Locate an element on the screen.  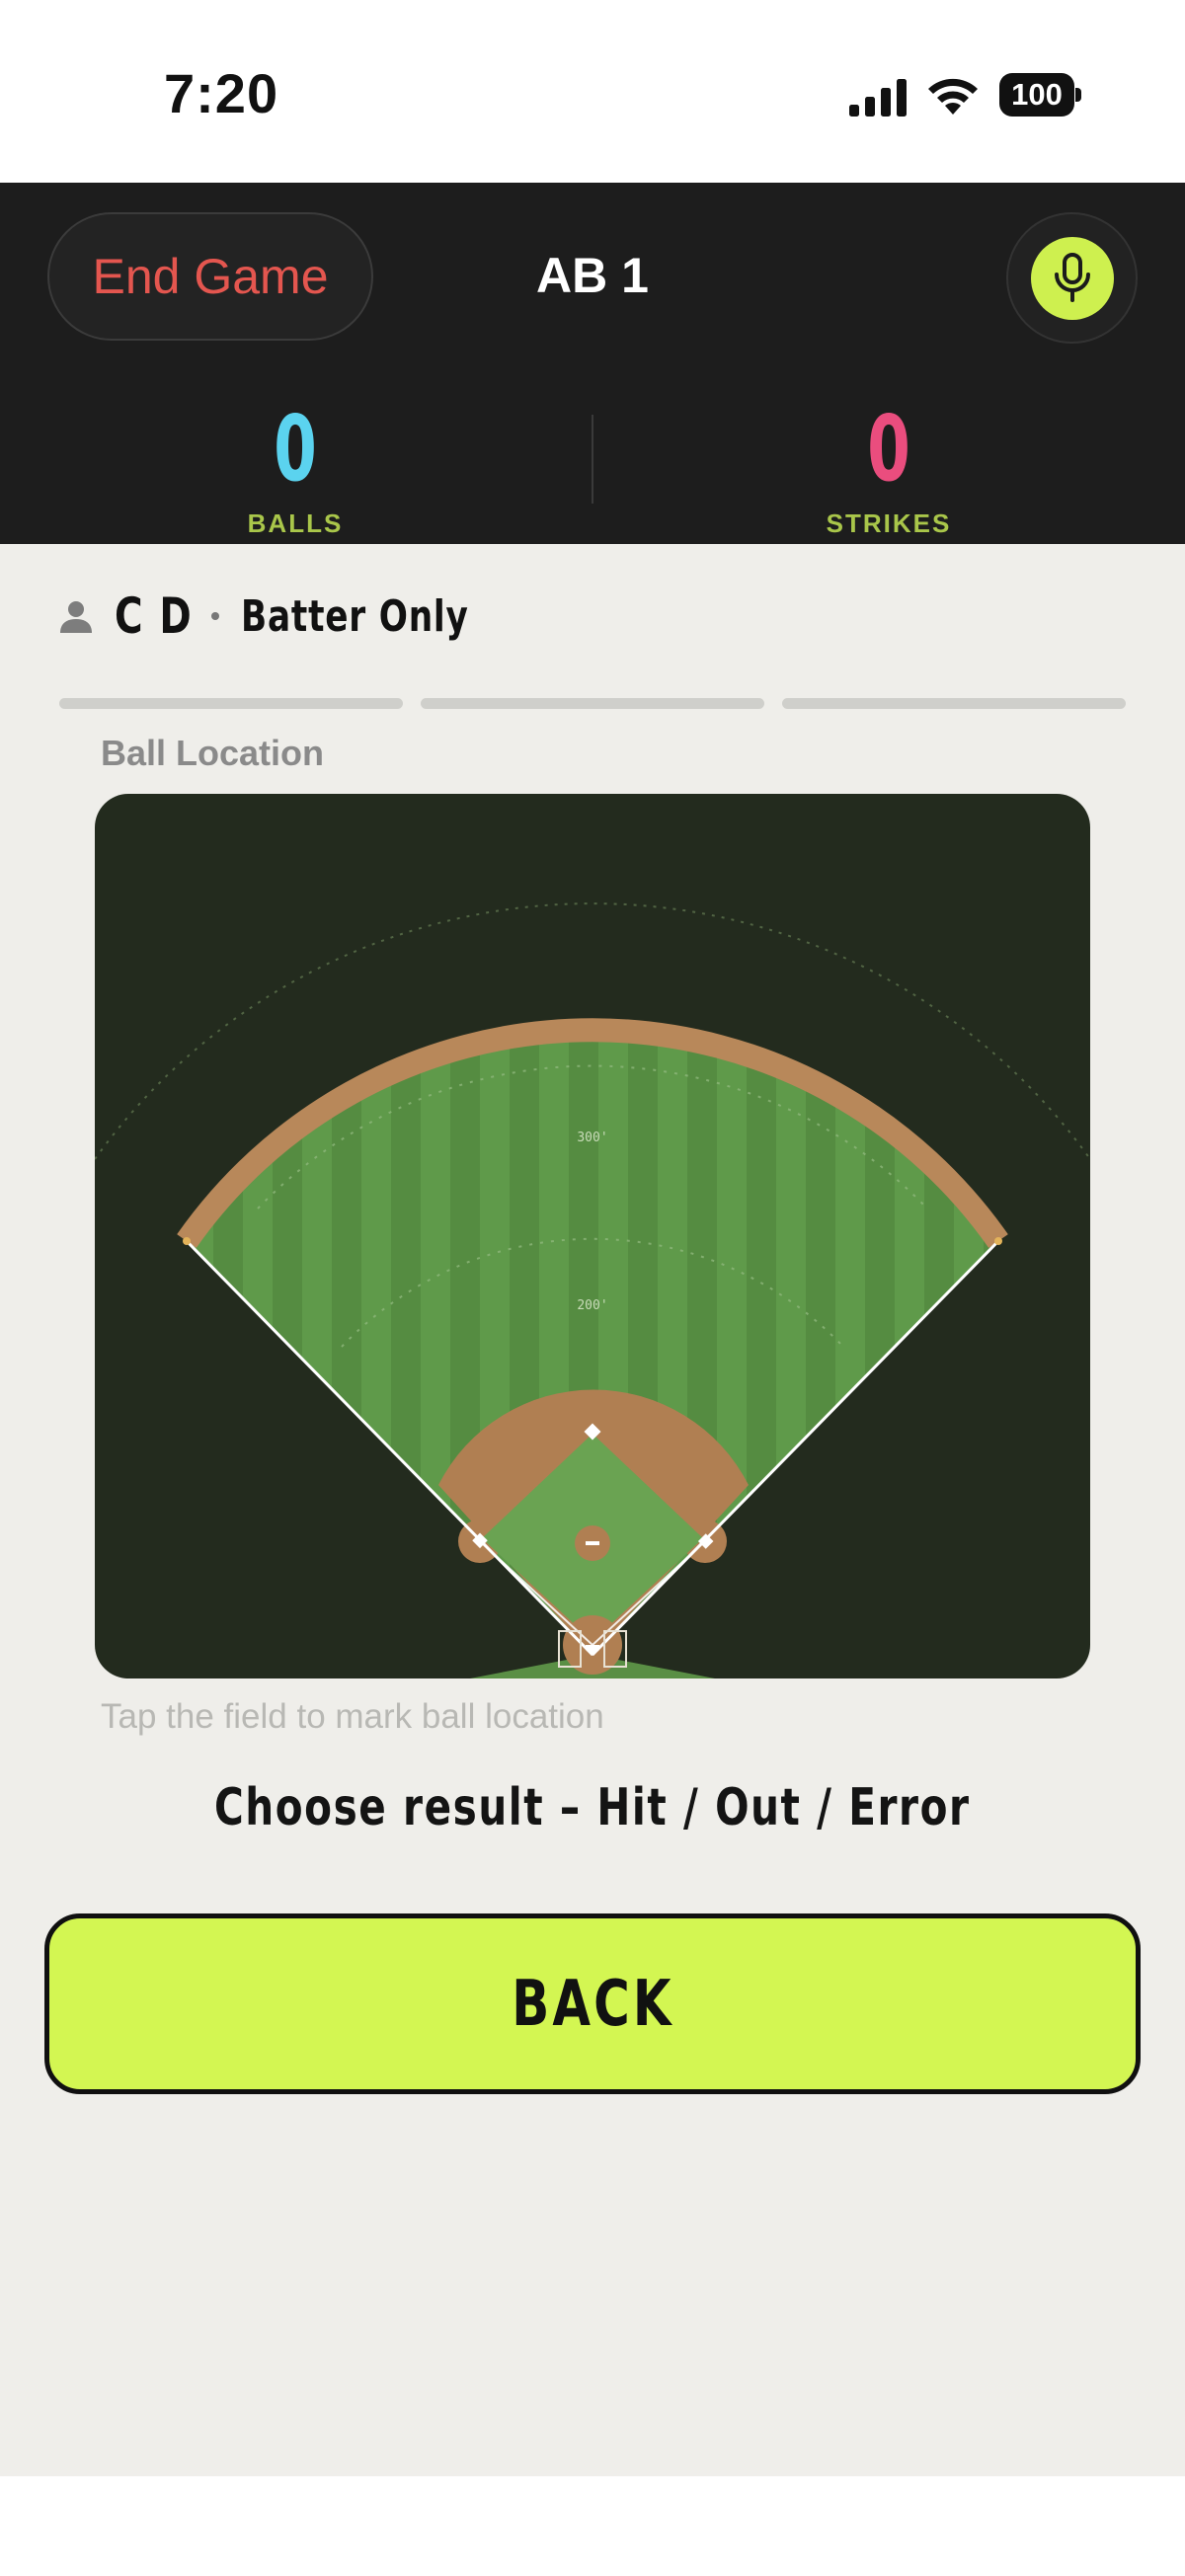
strikes-count: 0 STRIKES is located at coordinates (889, 469).